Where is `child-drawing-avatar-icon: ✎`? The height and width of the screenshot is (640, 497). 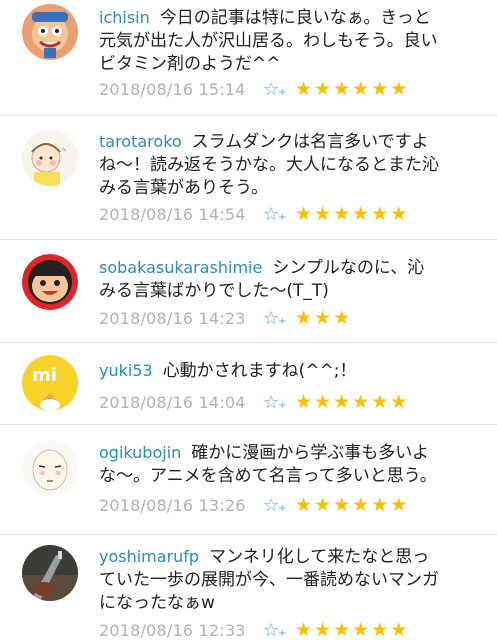 child-drawing-avatar-icon: ✎ is located at coordinates (50, 158).